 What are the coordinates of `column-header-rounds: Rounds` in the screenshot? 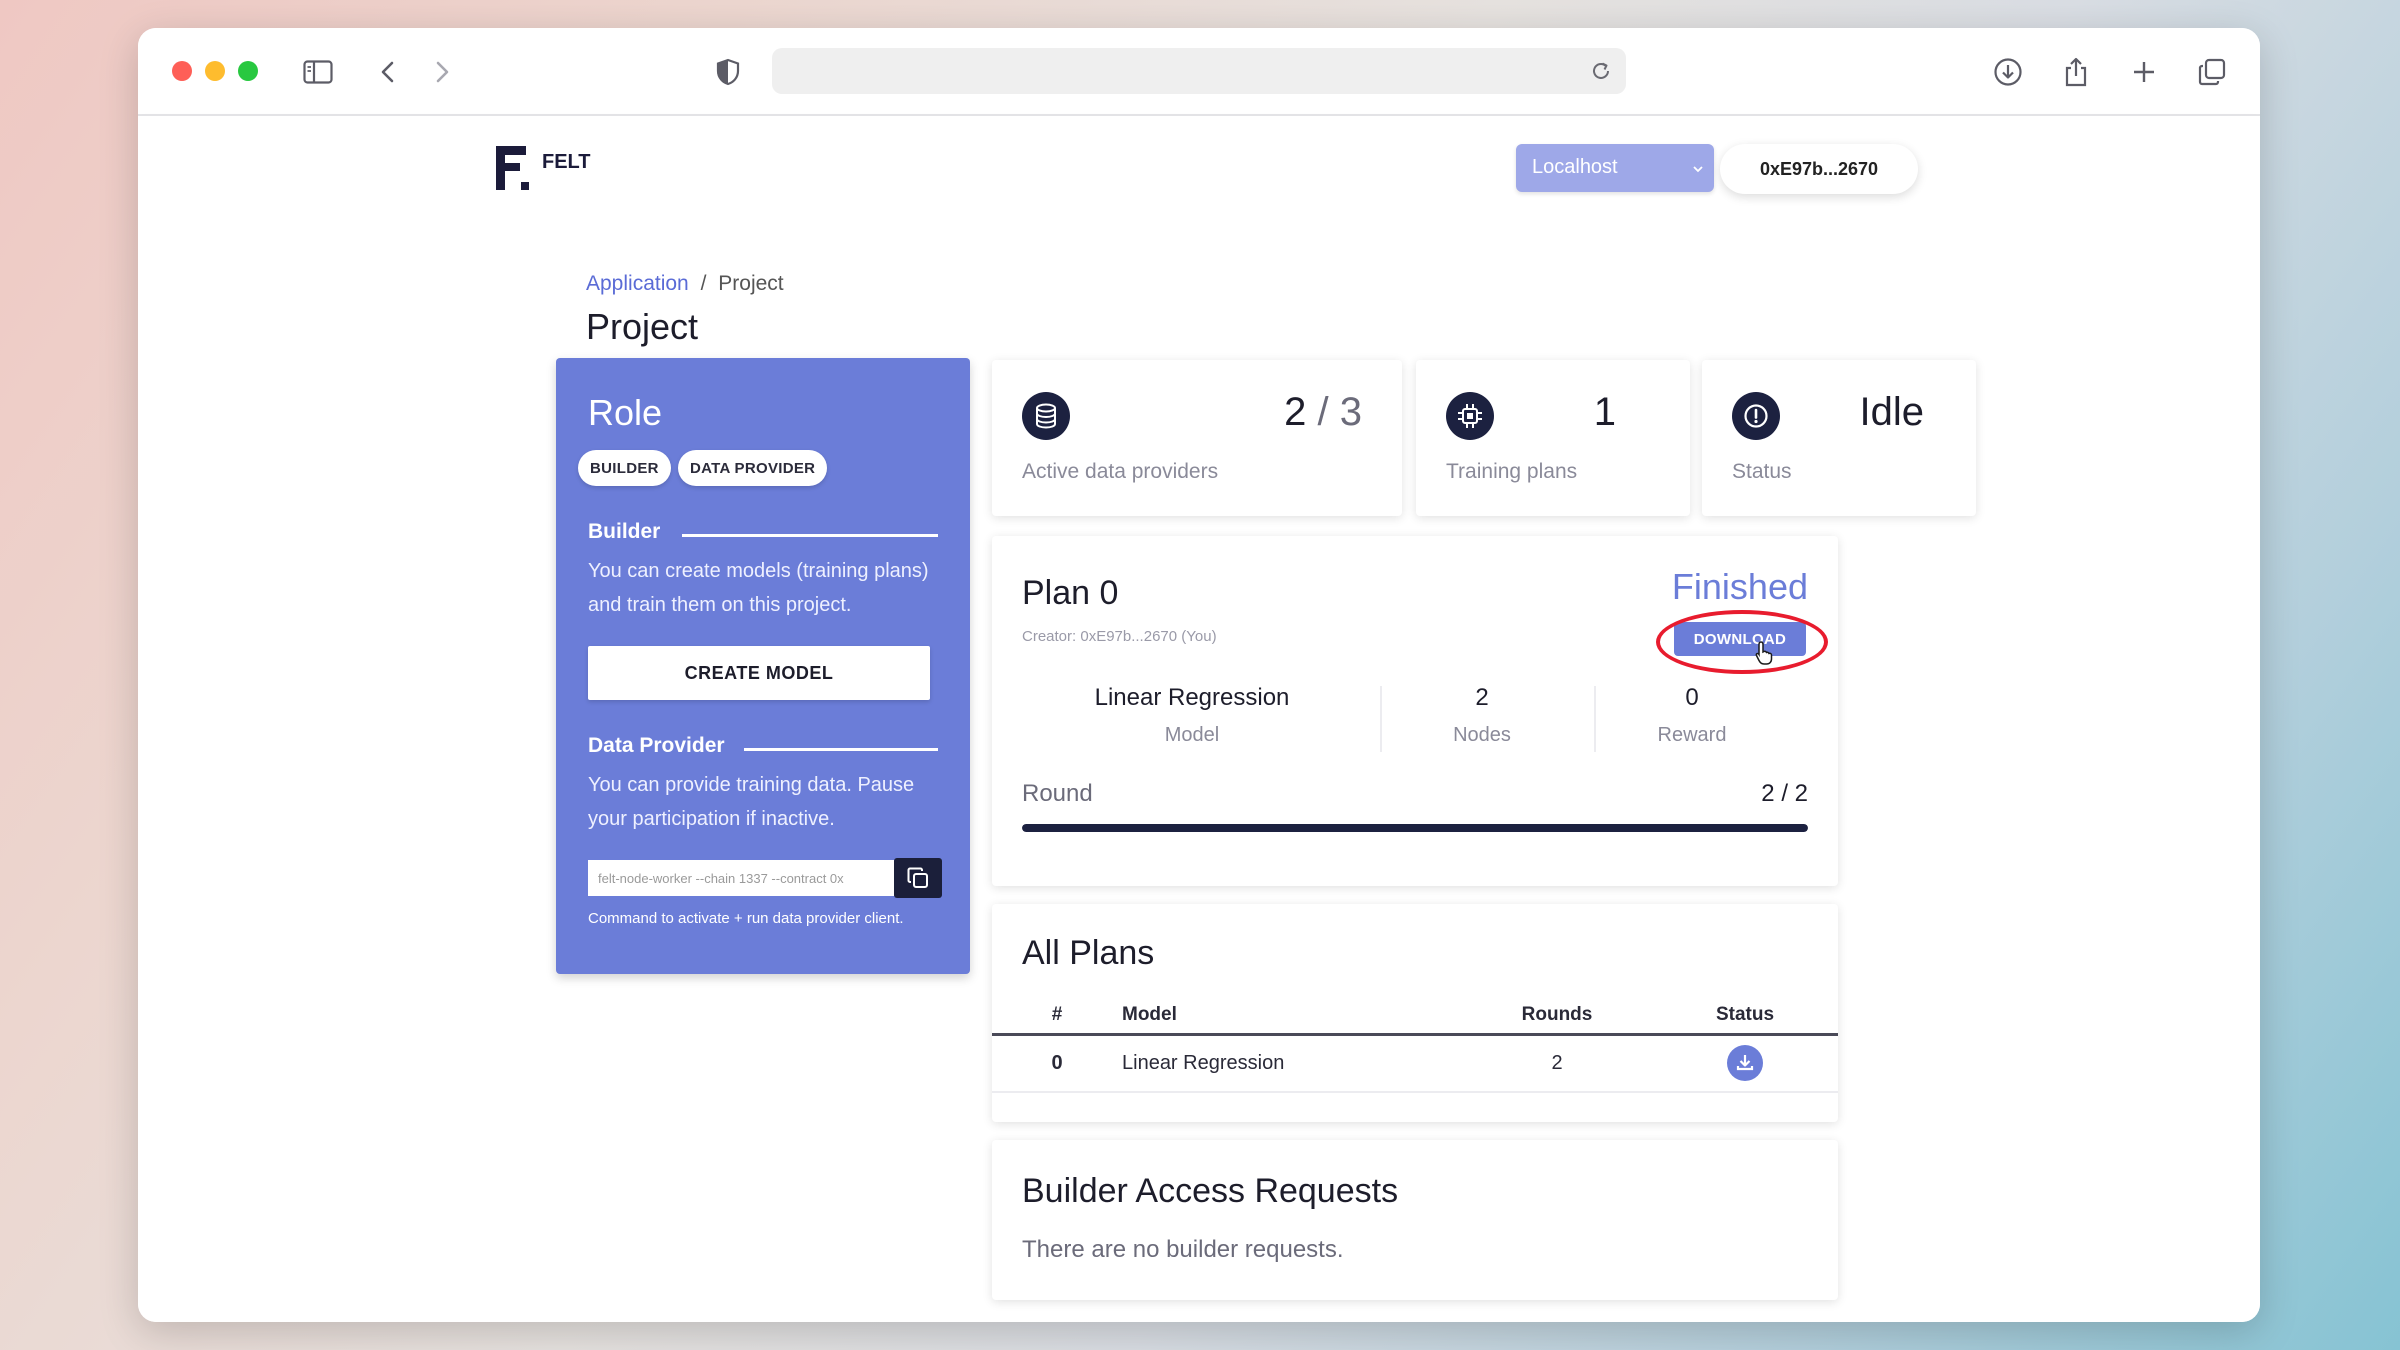 It's located at (1557, 1017).